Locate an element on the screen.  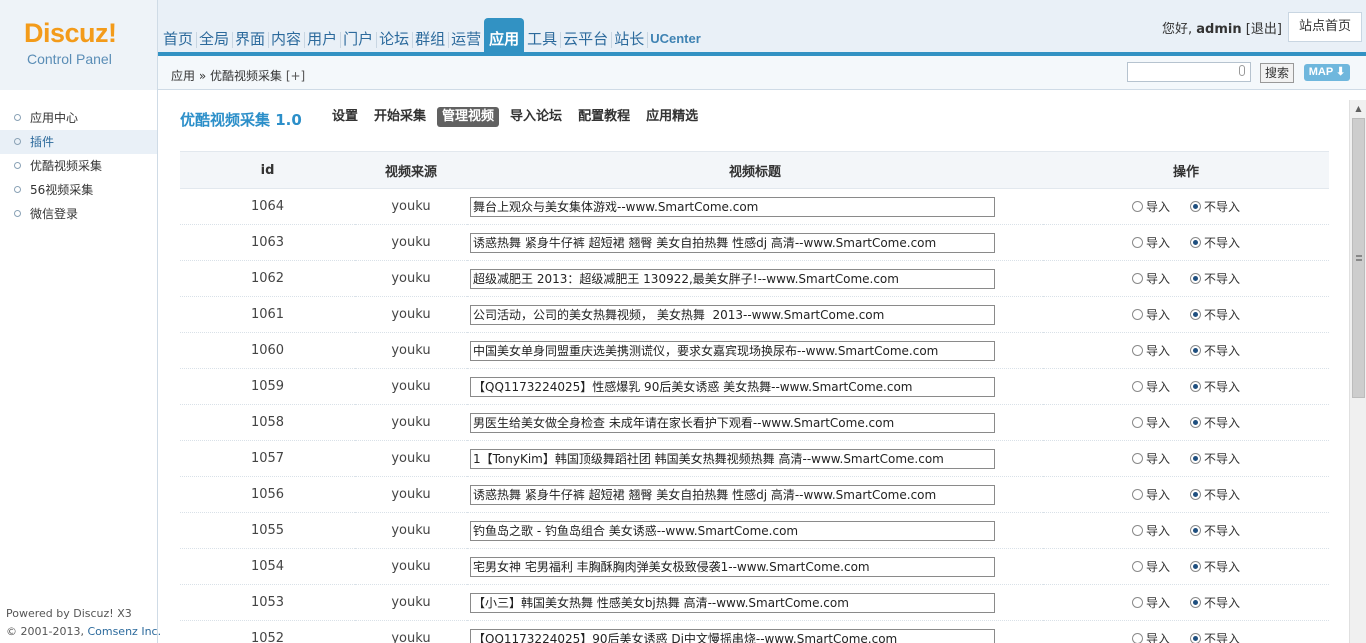
vertical-scrollbar: ▲ is located at coordinates (1357, 371).